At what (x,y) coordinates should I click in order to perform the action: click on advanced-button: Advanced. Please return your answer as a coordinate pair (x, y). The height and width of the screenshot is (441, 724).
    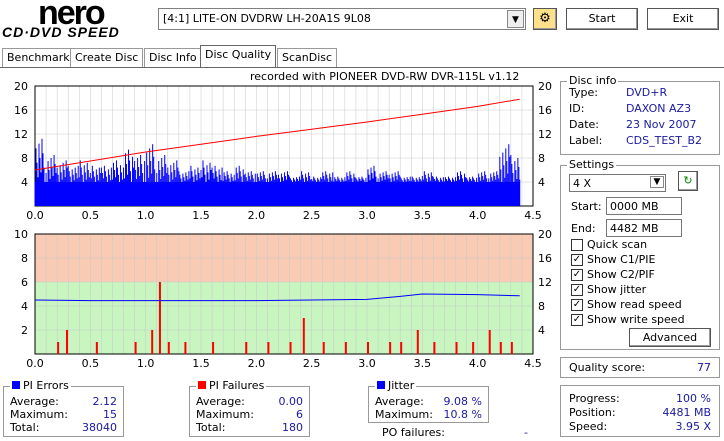
    Looking at the image, I should click on (670, 337).